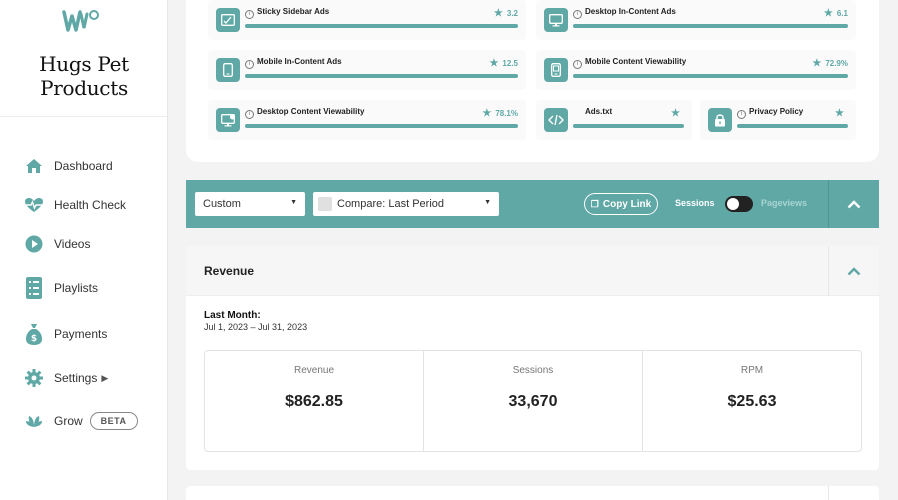 The width and height of the screenshot is (898, 500). What do you see at coordinates (84, 76) in the screenshot?
I see `brand-name: Hugs Pet Products` at bounding box center [84, 76].